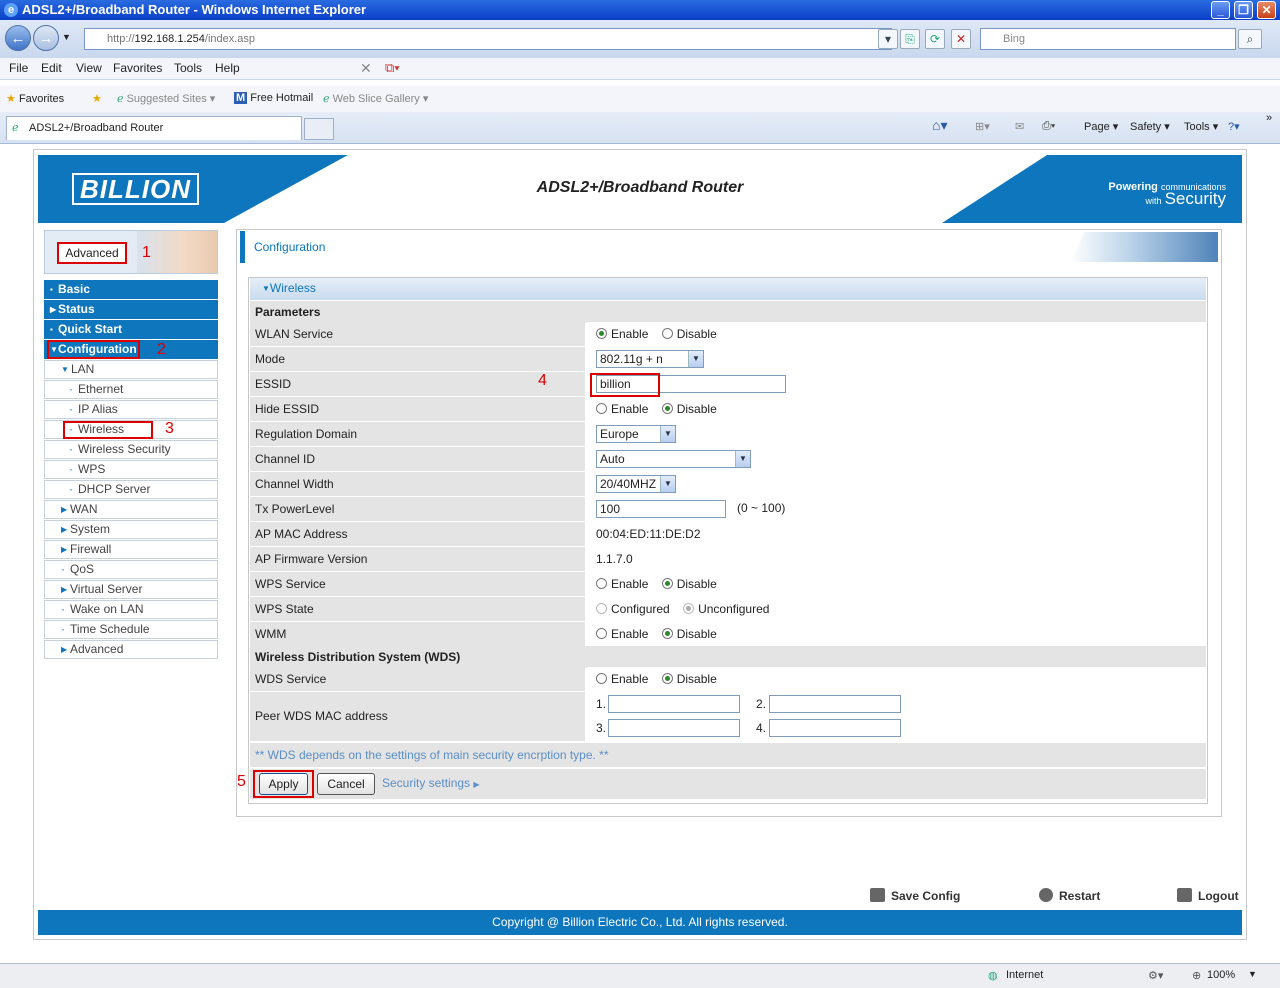  What do you see at coordinates (896, 634) in the screenshot?
I see `wmm-value: Enable Disable` at bounding box center [896, 634].